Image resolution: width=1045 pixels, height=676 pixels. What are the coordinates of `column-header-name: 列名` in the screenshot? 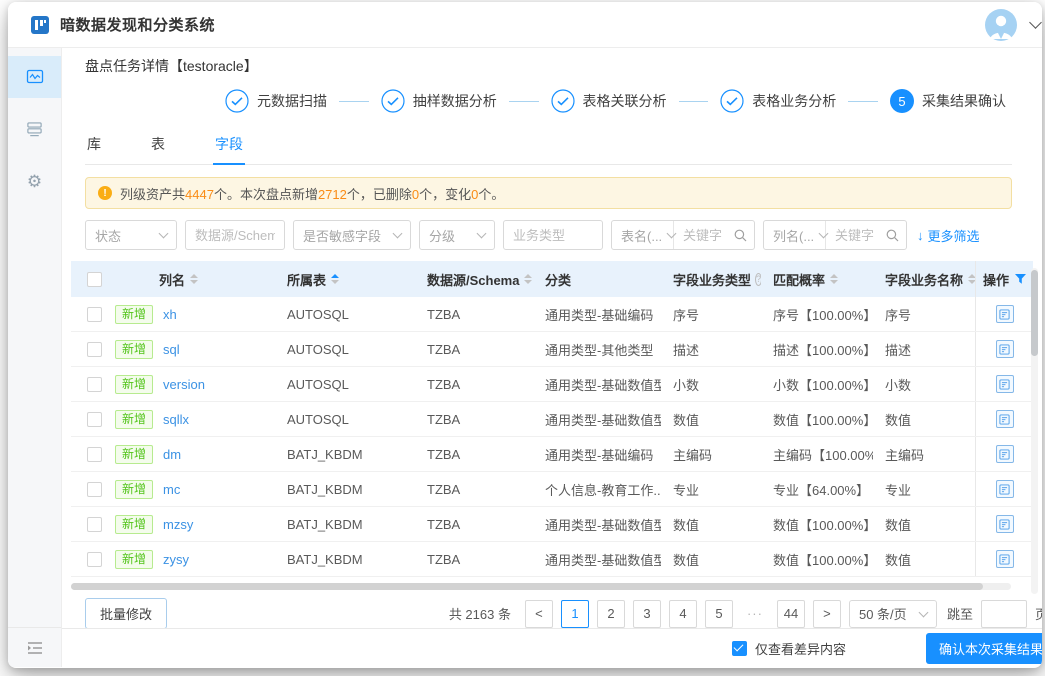 It's located at (172, 280).